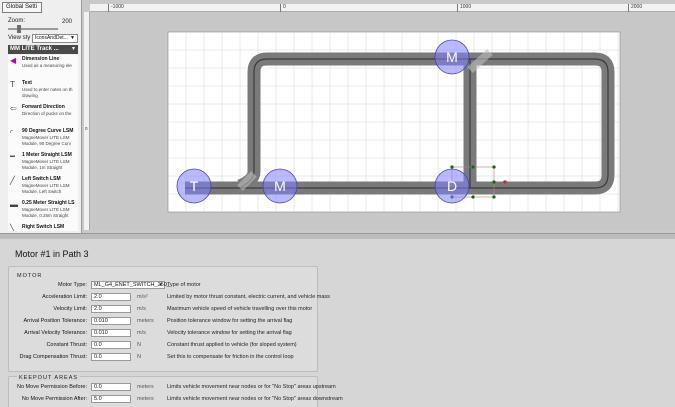 This screenshot has height=407, width=675. Describe the element at coordinates (13, 60) in the screenshot. I see `dimension-arrow-icon: ◀` at that location.